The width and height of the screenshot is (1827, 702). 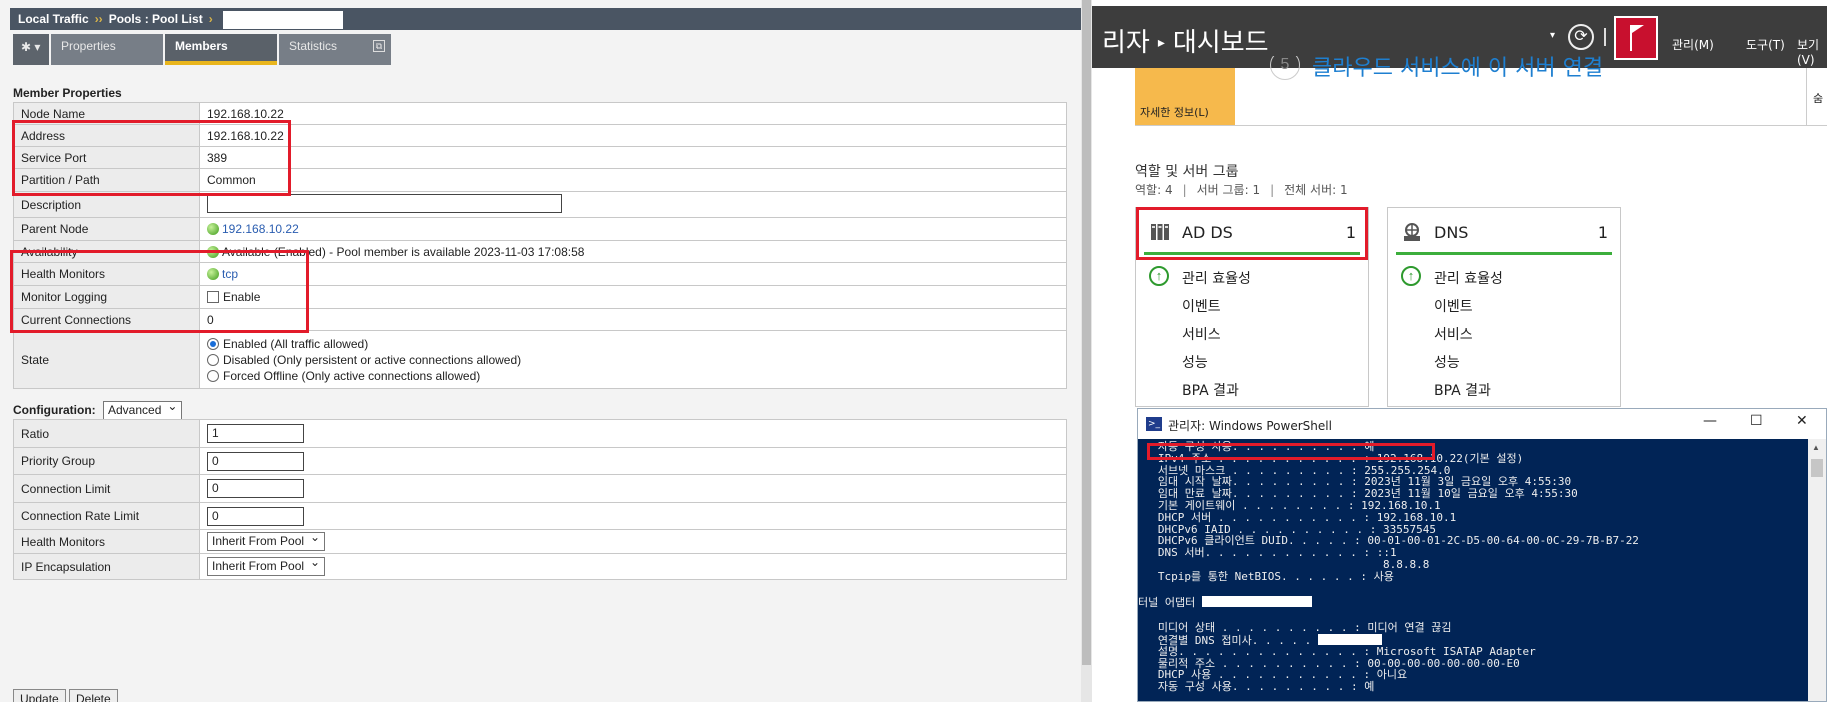 What do you see at coordinates (384, 203) in the screenshot?
I see `description-input` at bounding box center [384, 203].